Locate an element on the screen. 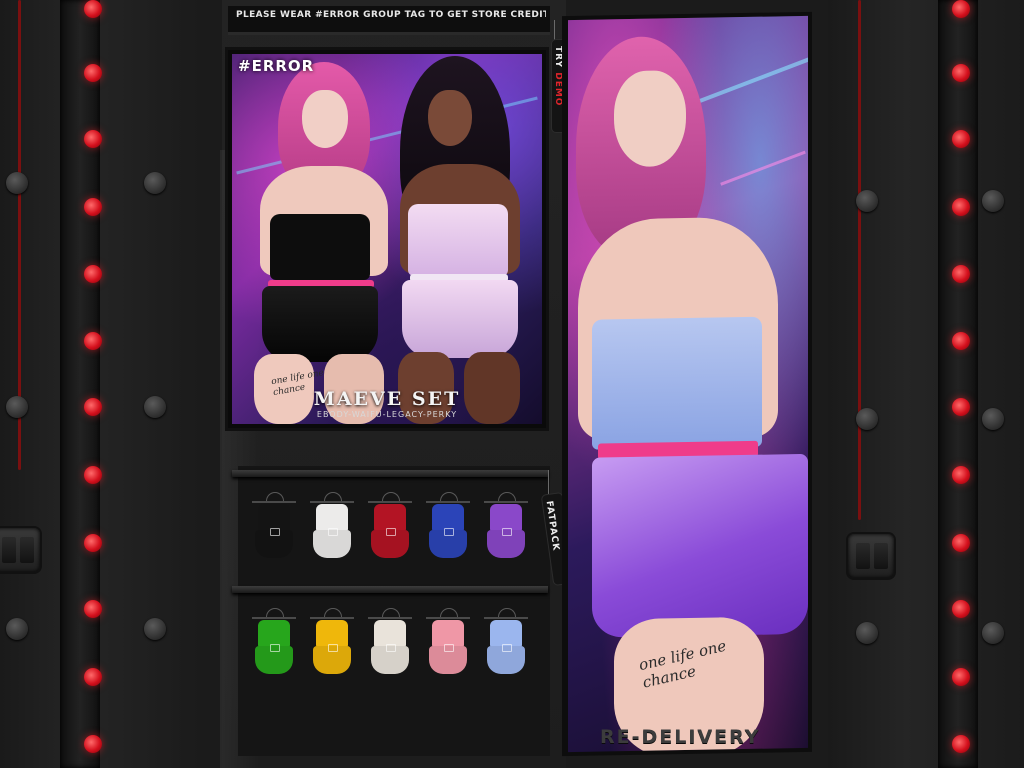  outfit-cream is located at coordinates (390, 644).